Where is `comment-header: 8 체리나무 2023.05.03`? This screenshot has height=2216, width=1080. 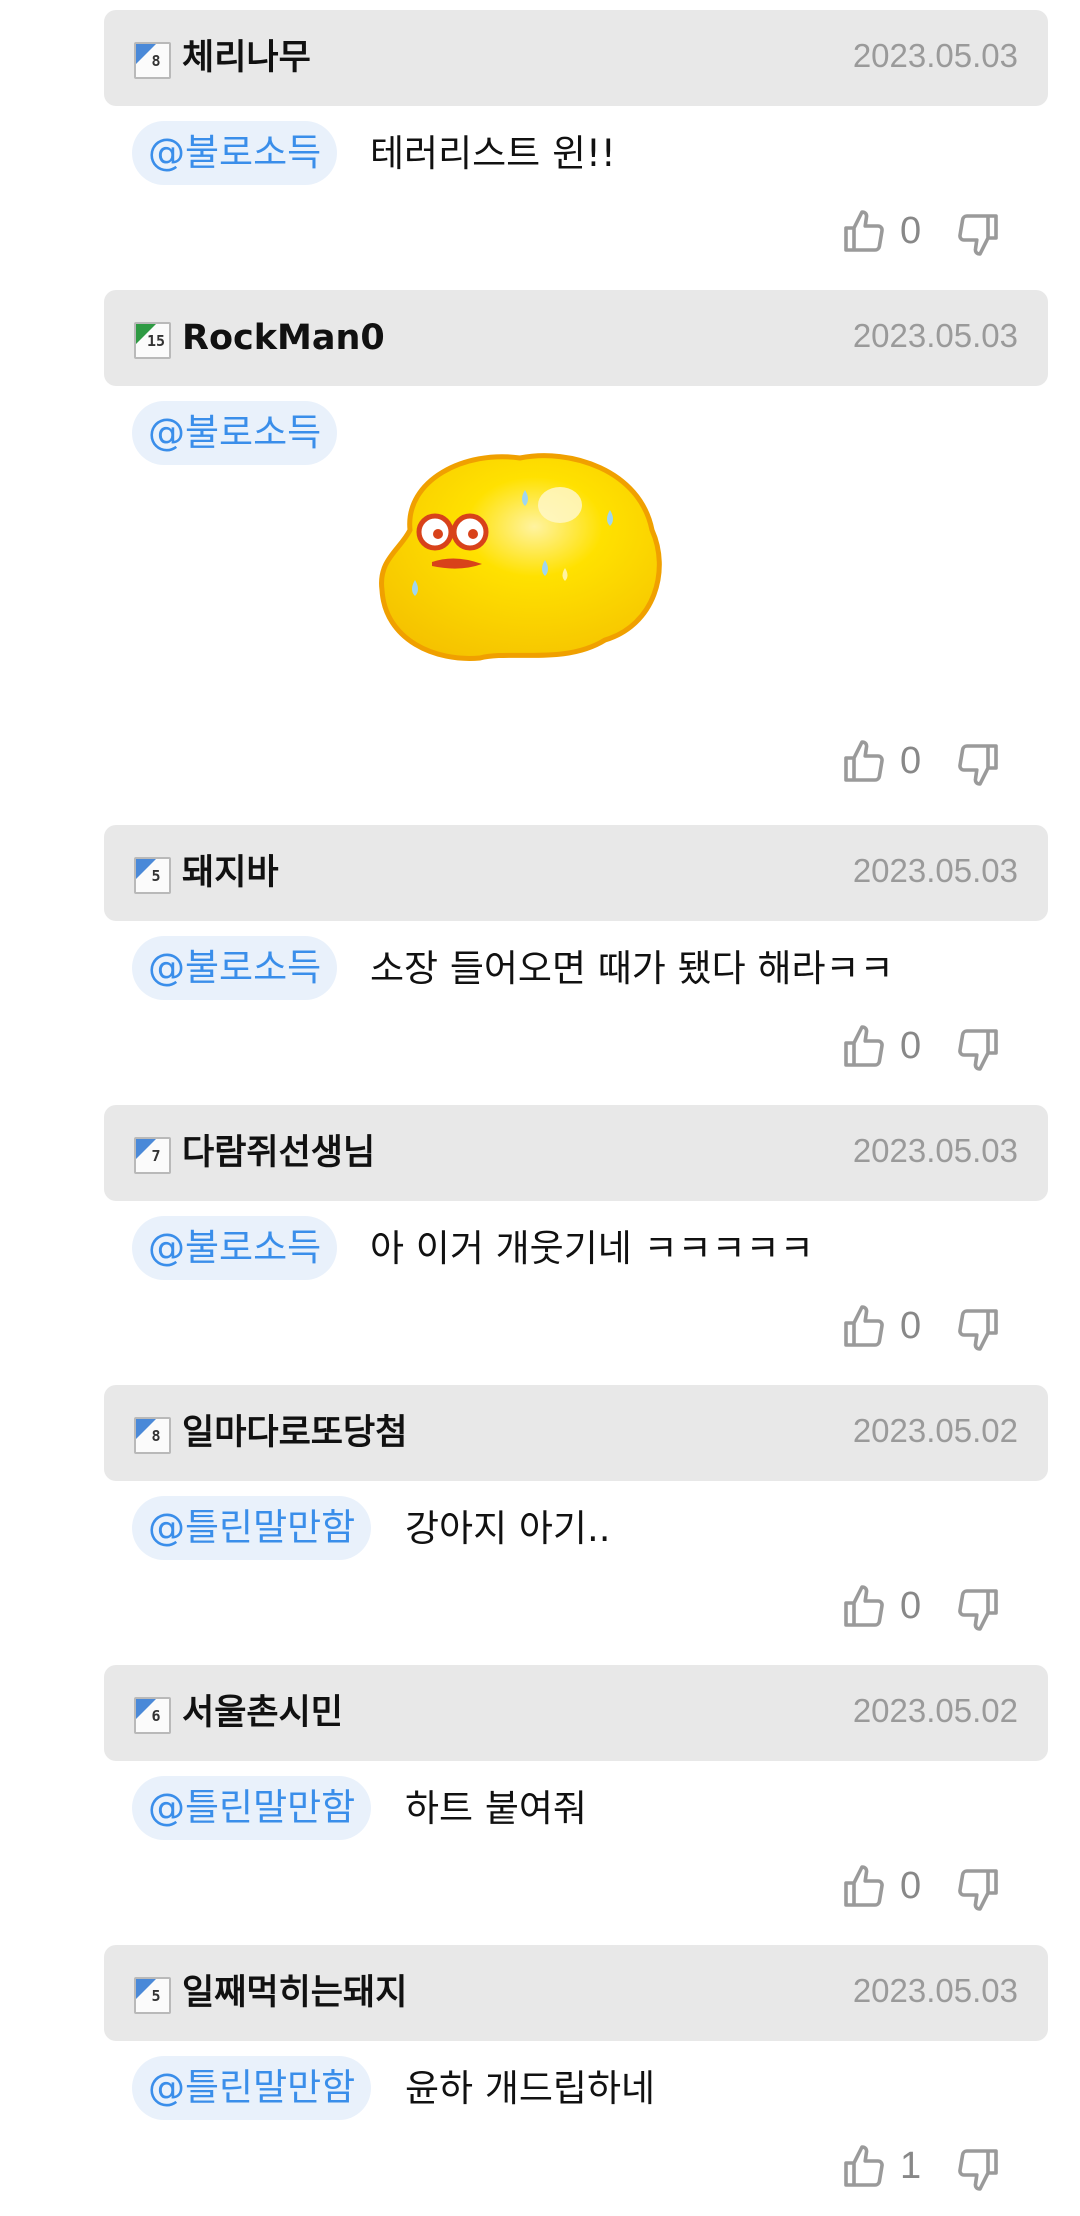 comment-header: 8 체리나무 2023.05.03 is located at coordinates (576, 58).